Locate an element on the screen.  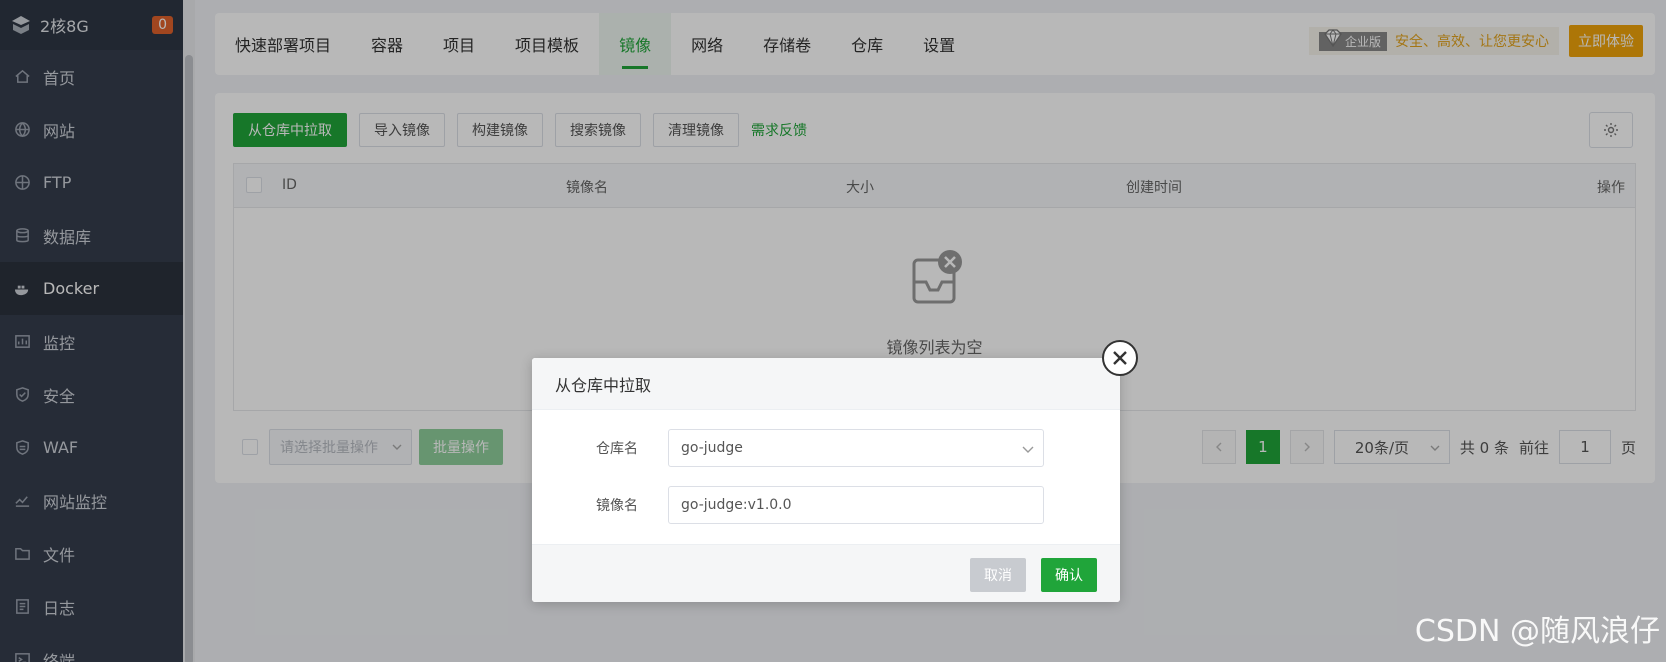
repo-row: 仓库名 go-judge is located at coordinates (826, 448).